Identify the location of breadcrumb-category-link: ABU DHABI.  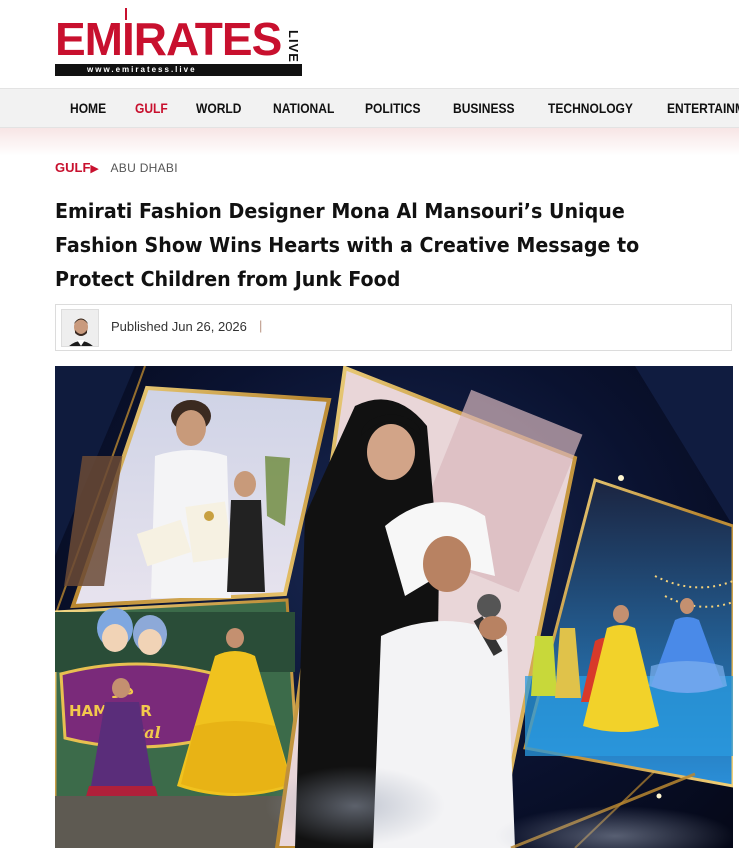
(143, 168).